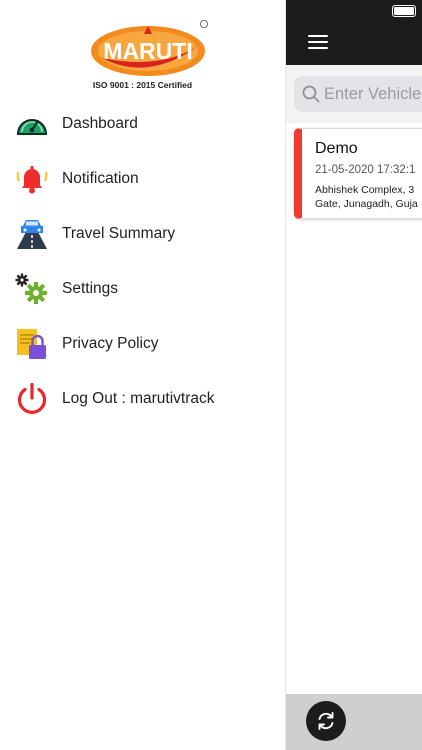  I want to click on menu-item-logout: Log Out : marutivtrack, so click(142, 399).